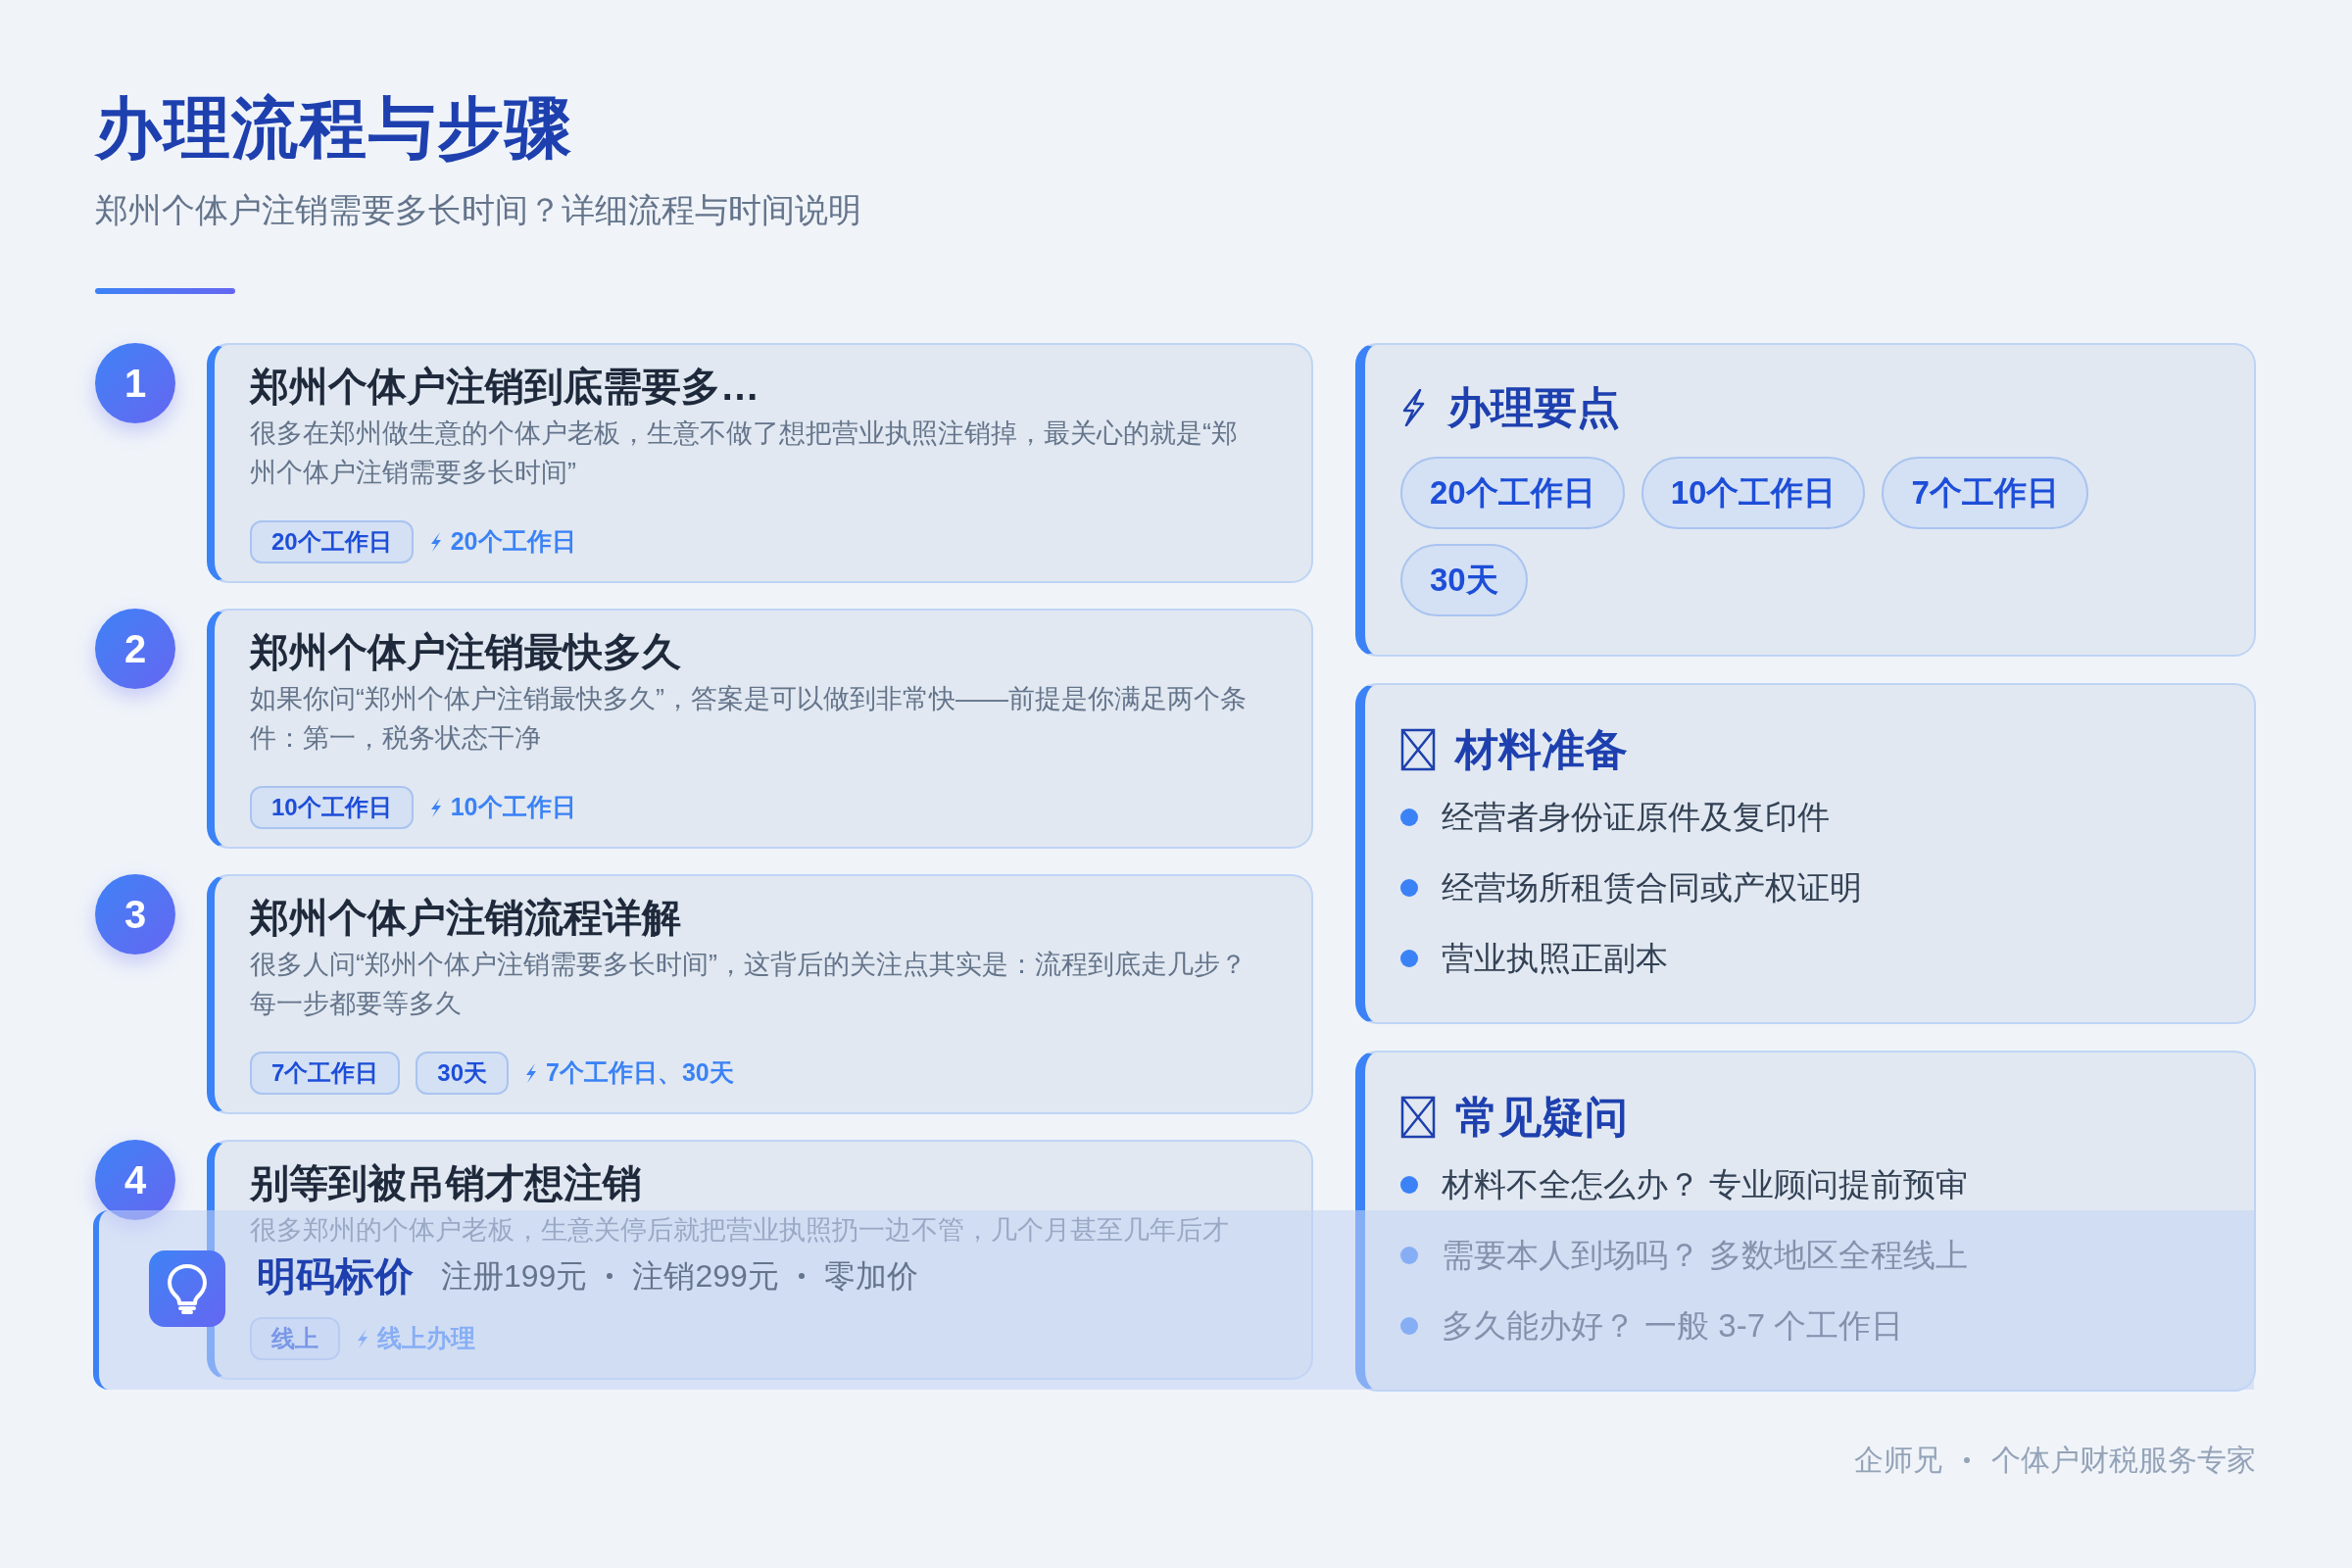 The image size is (2352, 1568). Describe the element at coordinates (705, 1276) in the screenshot. I see `price-text: 注销299元` at that location.